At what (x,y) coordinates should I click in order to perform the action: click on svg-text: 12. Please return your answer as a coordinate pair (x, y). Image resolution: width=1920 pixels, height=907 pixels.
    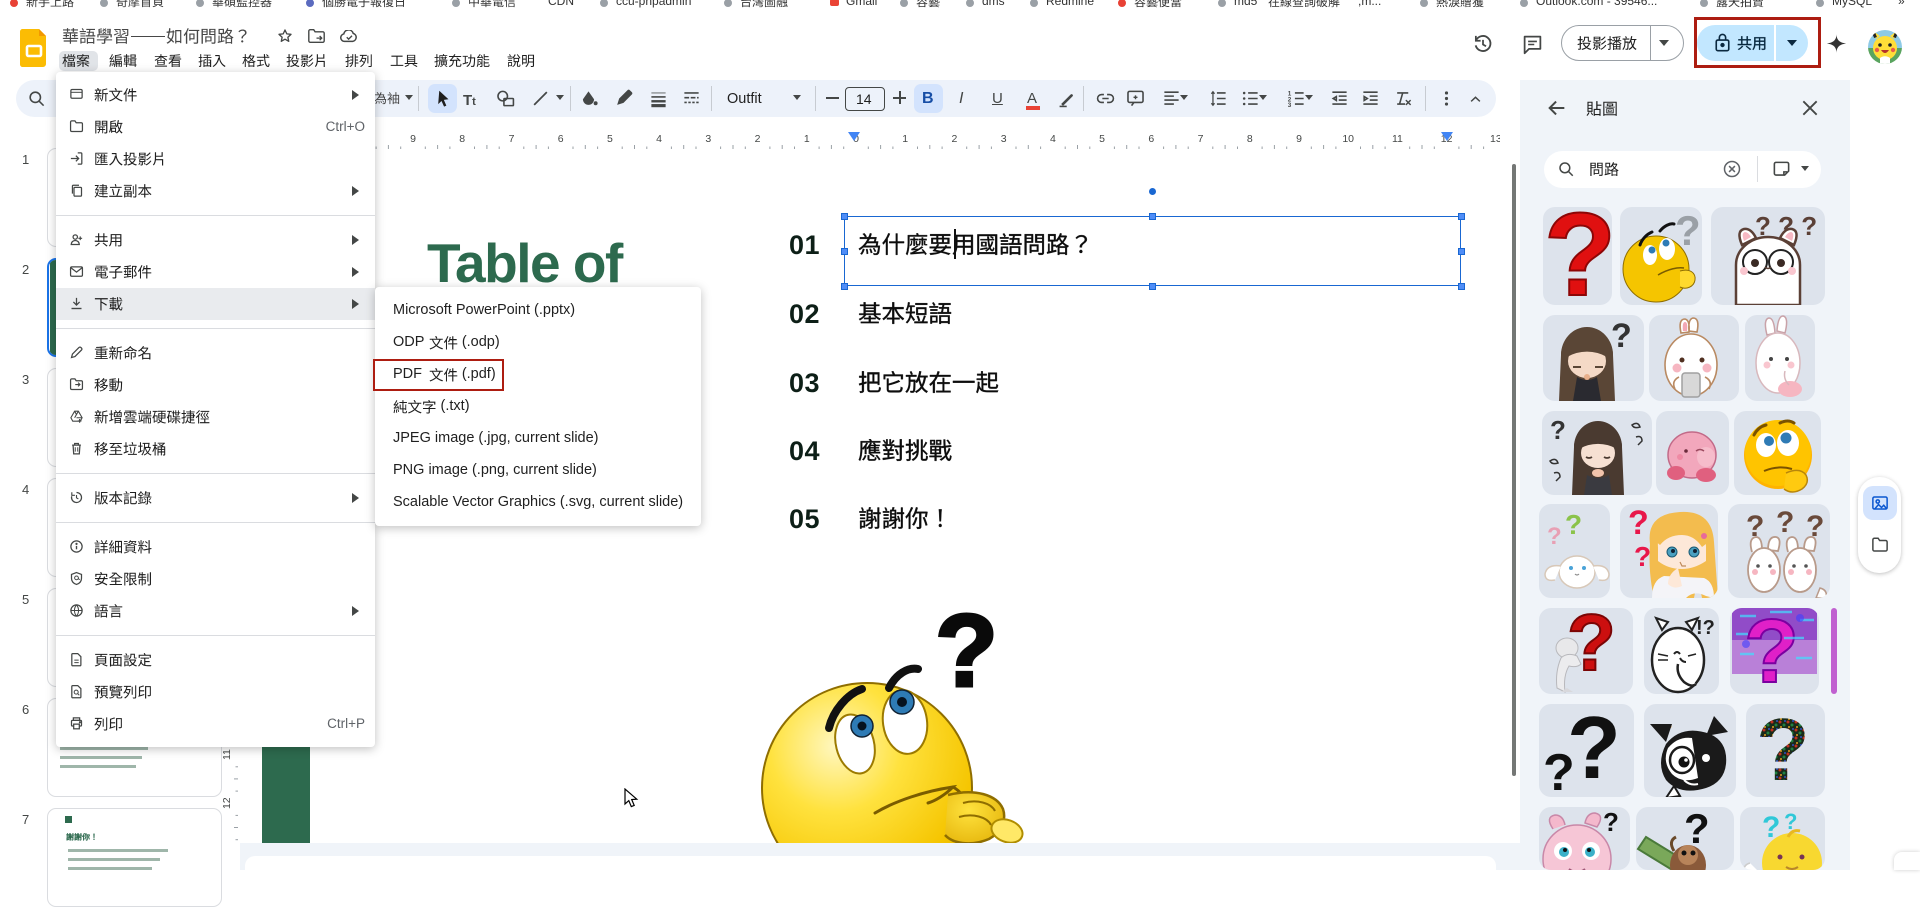
    Looking at the image, I should click on (227, 803).